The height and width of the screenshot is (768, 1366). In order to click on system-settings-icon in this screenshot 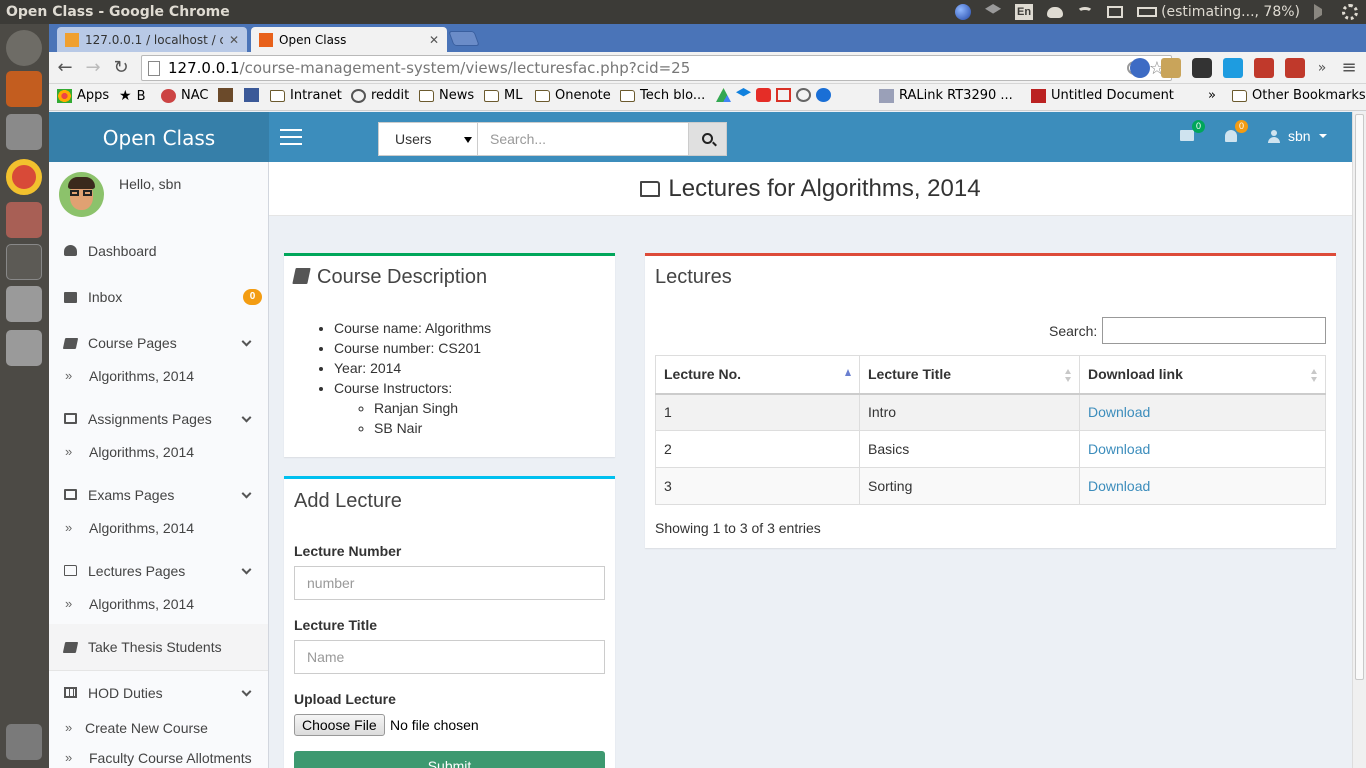, I will do `click(24, 132)`.